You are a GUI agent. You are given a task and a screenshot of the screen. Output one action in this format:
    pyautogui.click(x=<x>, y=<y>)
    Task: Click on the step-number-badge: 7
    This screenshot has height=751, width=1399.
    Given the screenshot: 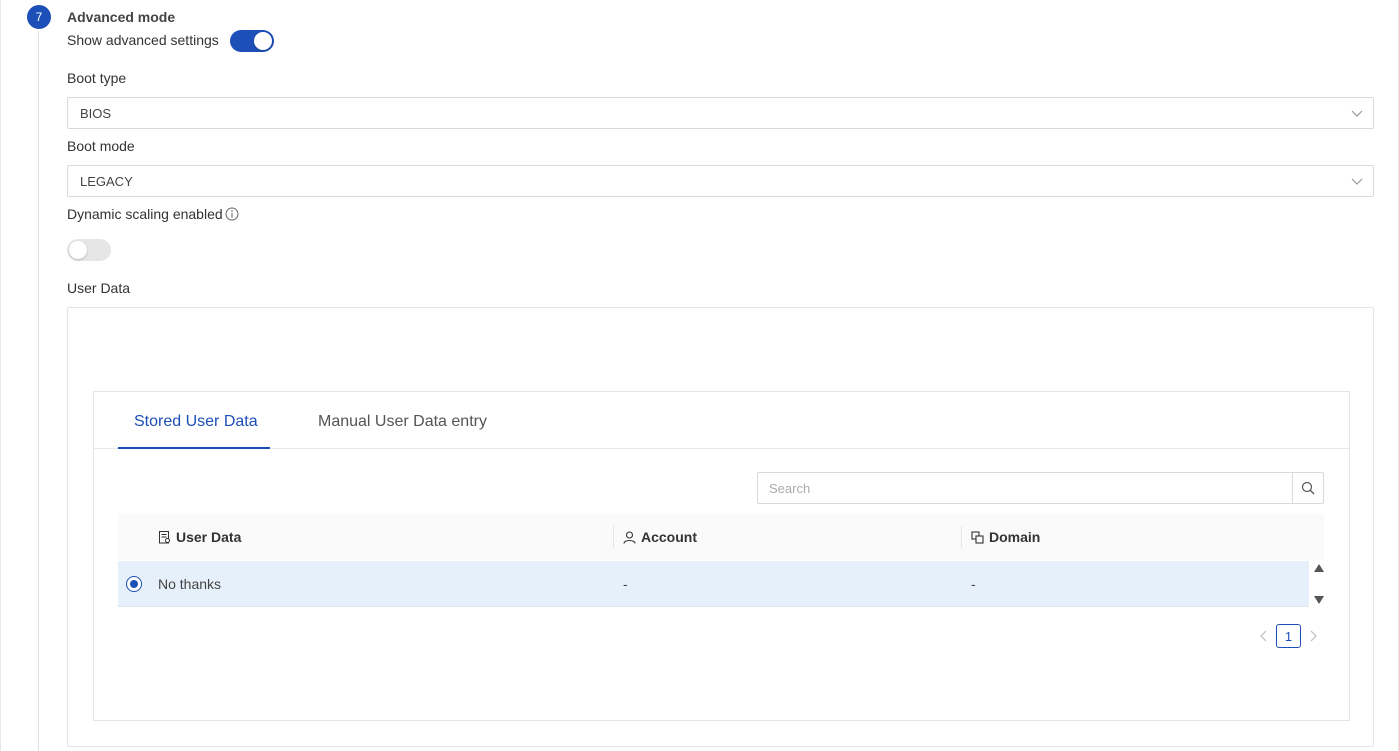 What is the action you would take?
    pyautogui.click(x=39, y=17)
    